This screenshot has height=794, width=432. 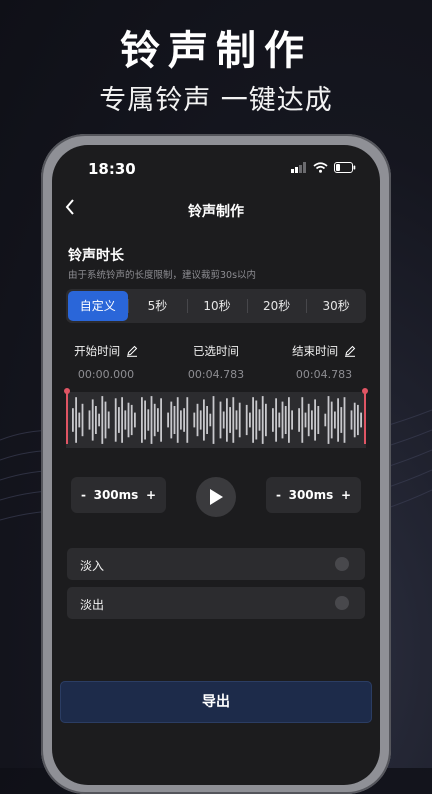 What do you see at coordinates (342, 603) in the screenshot?
I see `fade-out-toggle` at bounding box center [342, 603].